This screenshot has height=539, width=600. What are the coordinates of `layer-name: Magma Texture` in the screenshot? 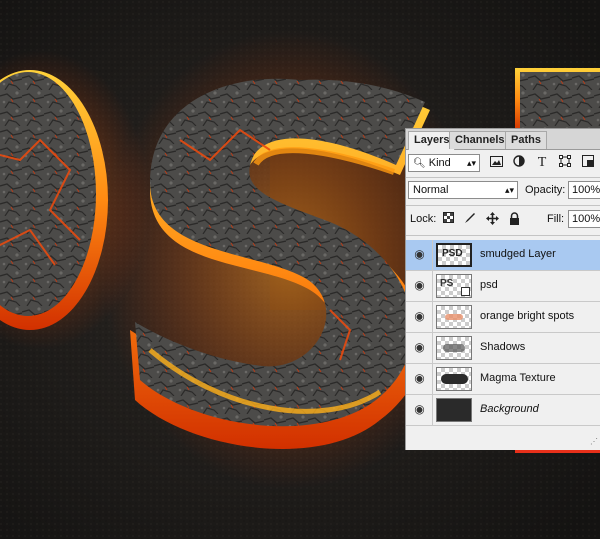 It's located at (518, 378).